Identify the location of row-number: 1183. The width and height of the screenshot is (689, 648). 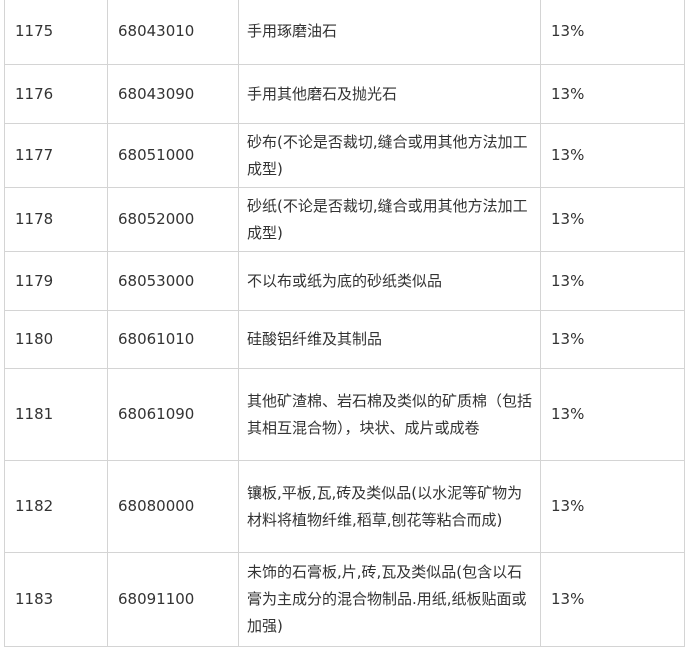
(56, 599).